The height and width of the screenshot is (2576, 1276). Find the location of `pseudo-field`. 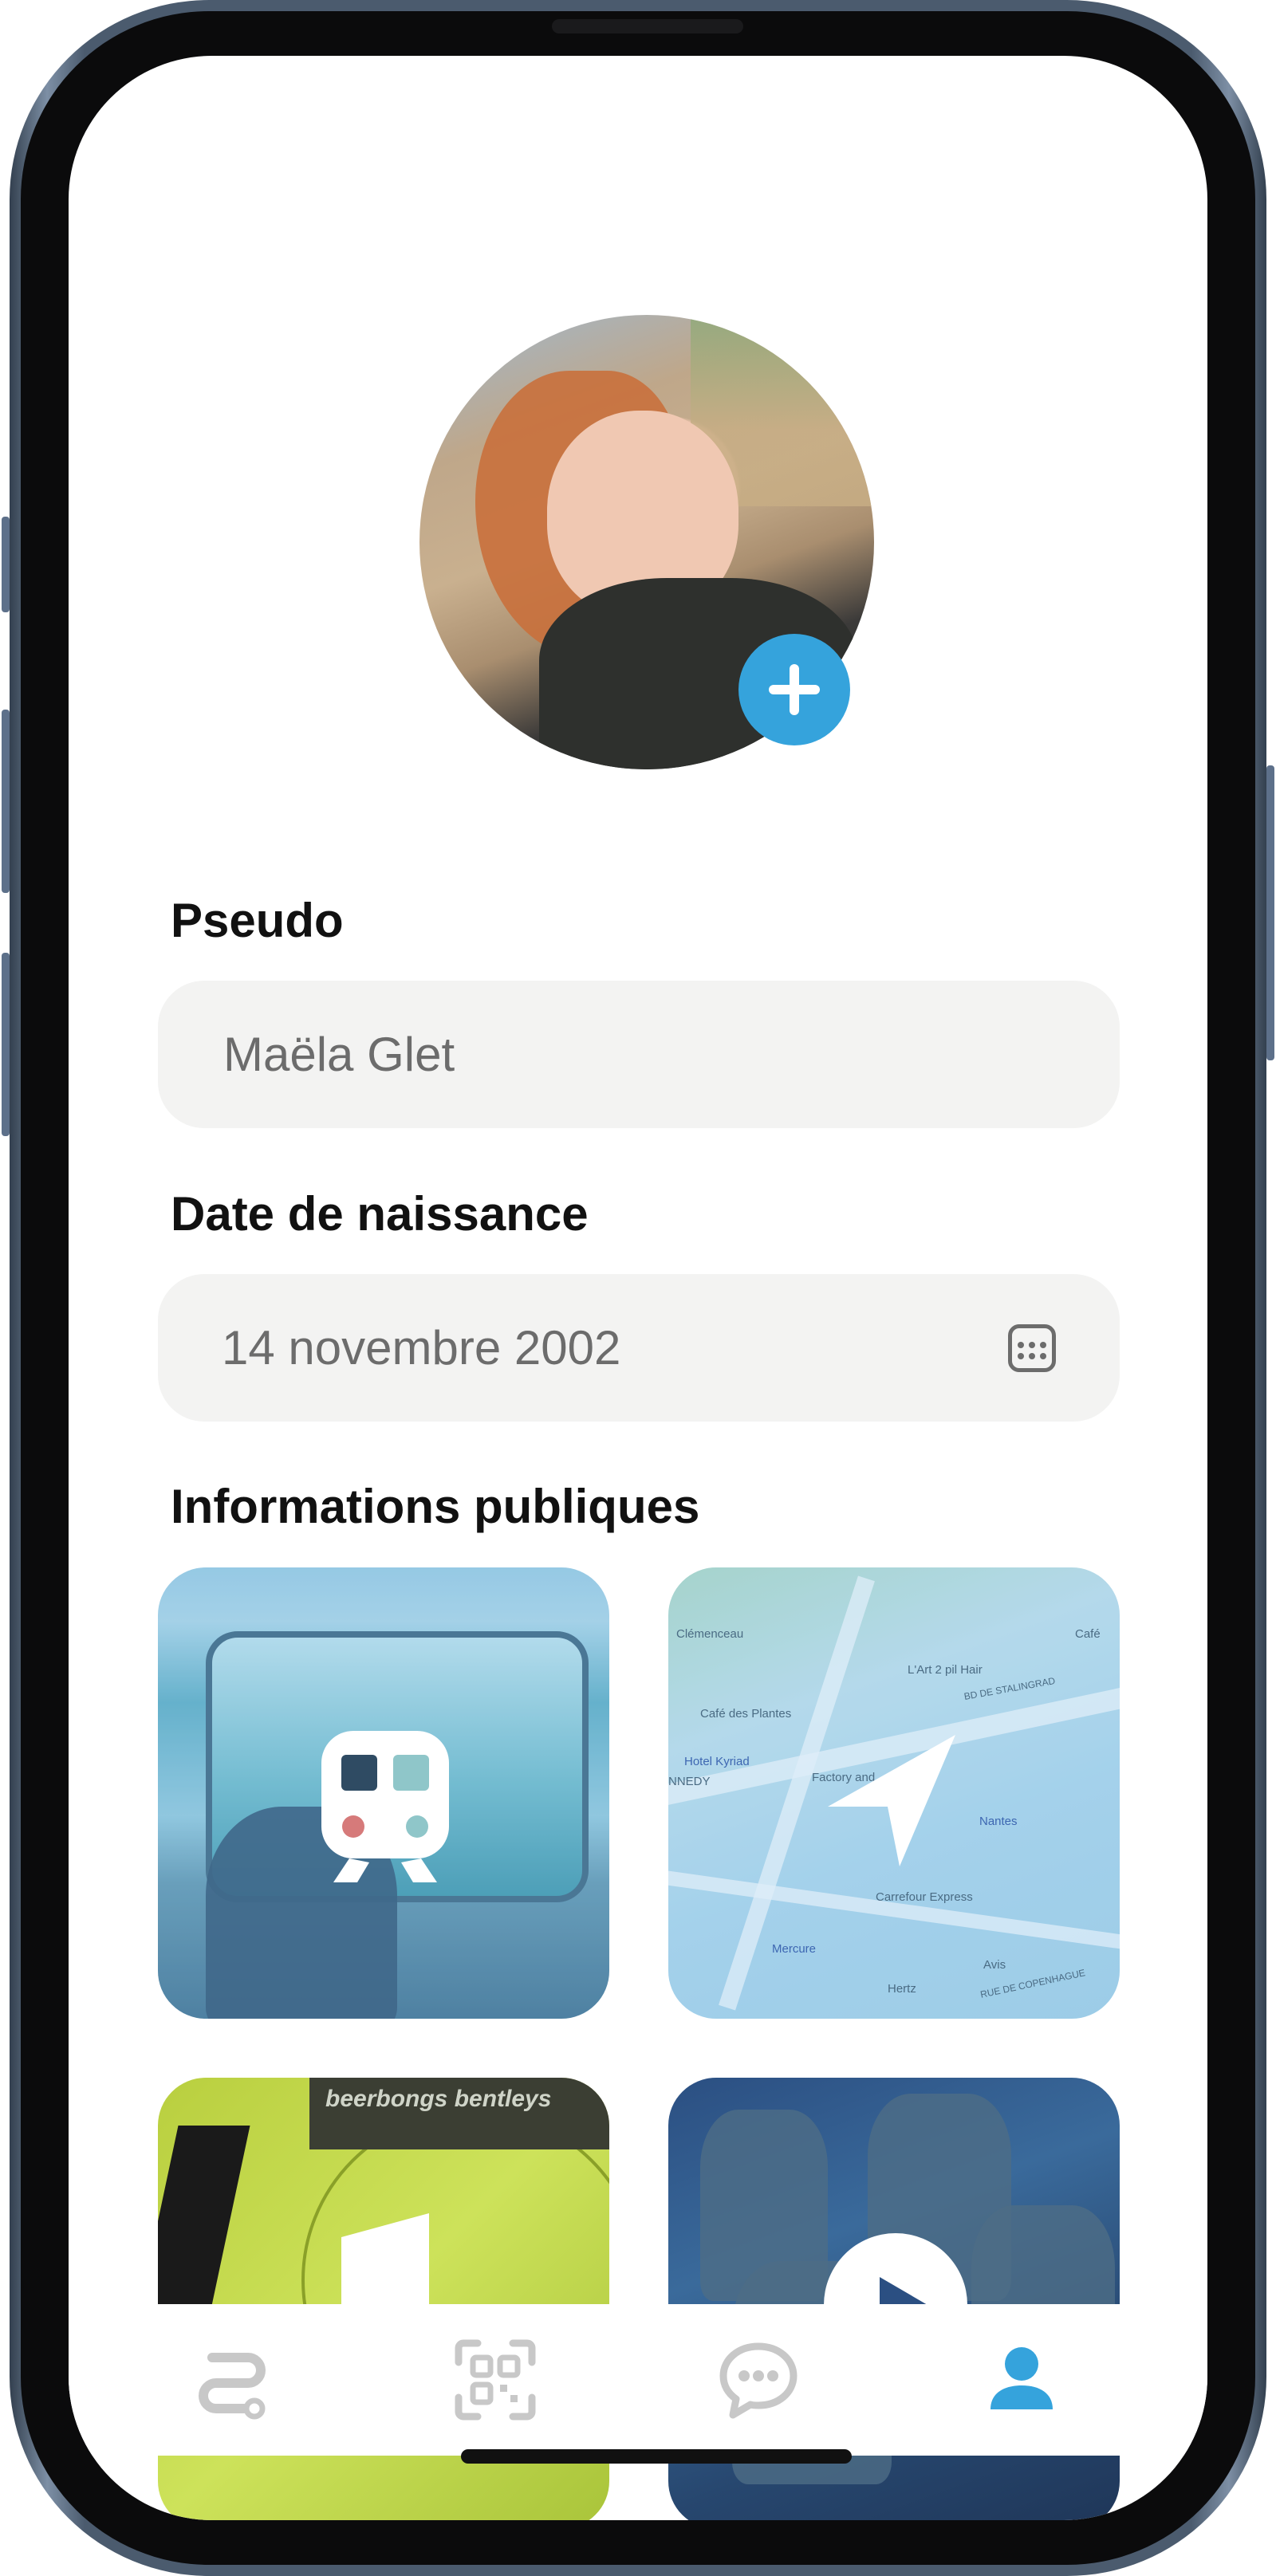

pseudo-field is located at coordinates (639, 1055).